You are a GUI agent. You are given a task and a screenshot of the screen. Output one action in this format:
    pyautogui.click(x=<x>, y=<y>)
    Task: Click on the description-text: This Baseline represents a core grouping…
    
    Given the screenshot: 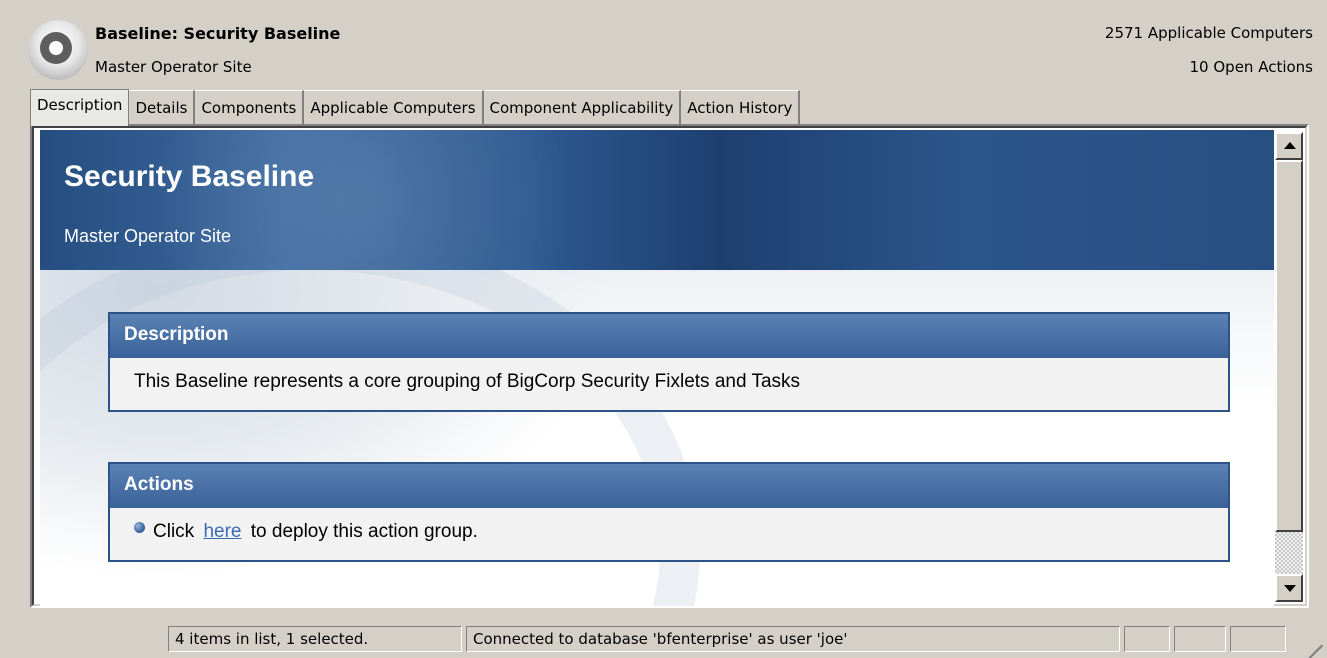 What is the action you would take?
    pyautogui.click(x=669, y=384)
    